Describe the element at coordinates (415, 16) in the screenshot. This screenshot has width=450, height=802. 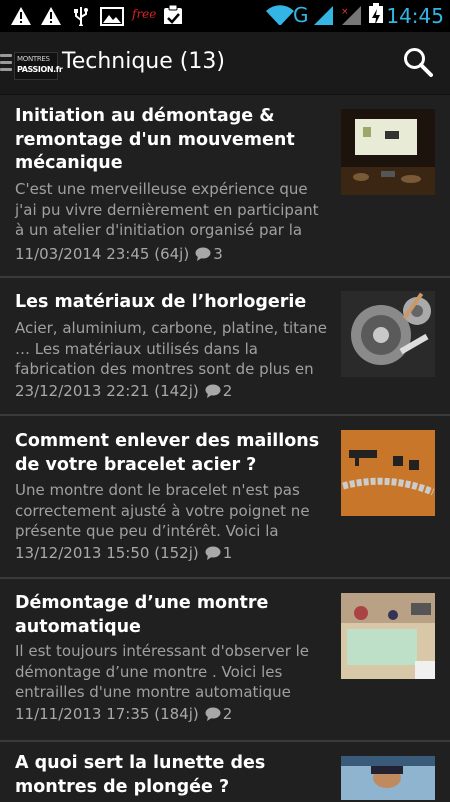
I see `clock: 14:45` at that location.